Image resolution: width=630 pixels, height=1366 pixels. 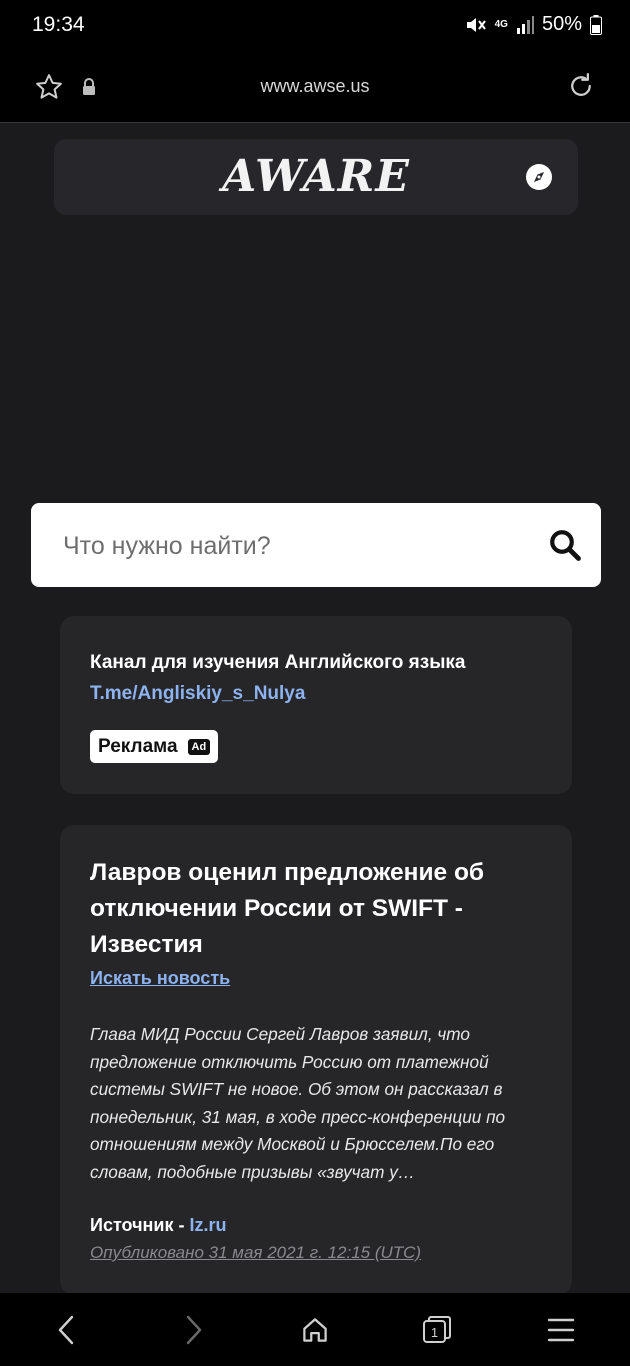 I want to click on status-time: 19:34, so click(x=58, y=24).